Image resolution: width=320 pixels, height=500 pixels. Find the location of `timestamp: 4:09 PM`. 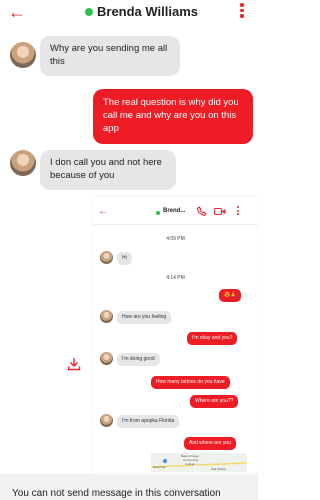

timestamp: 4:09 PM is located at coordinates (175, 239).